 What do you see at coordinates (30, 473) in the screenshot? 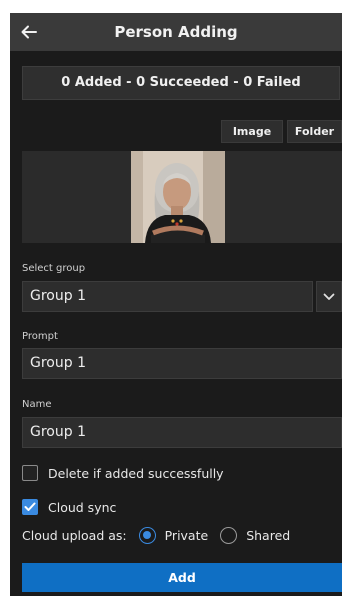
I see `delete-if-added-checkbox` at bounding box center [30, 473].